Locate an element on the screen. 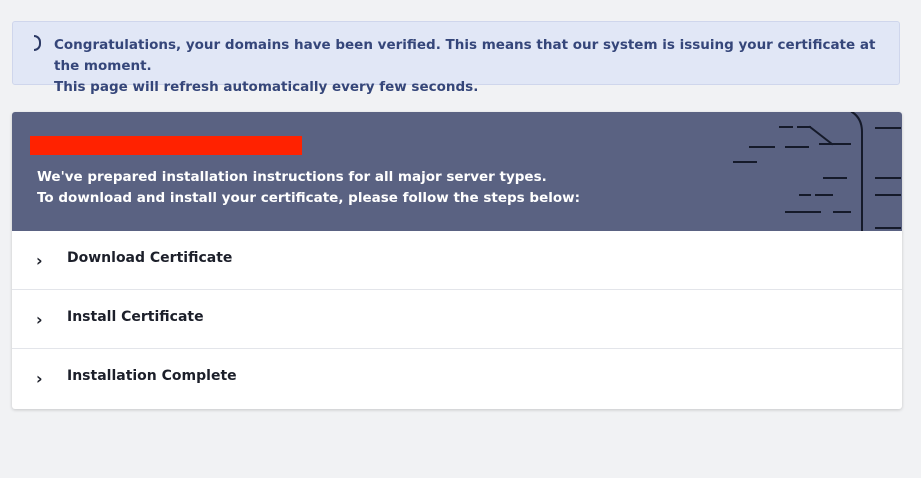 Image resolution: width=921 pixels, height=478 pixels. step-install-certificate: › Install Certificate is located at coordinates (457, 319).